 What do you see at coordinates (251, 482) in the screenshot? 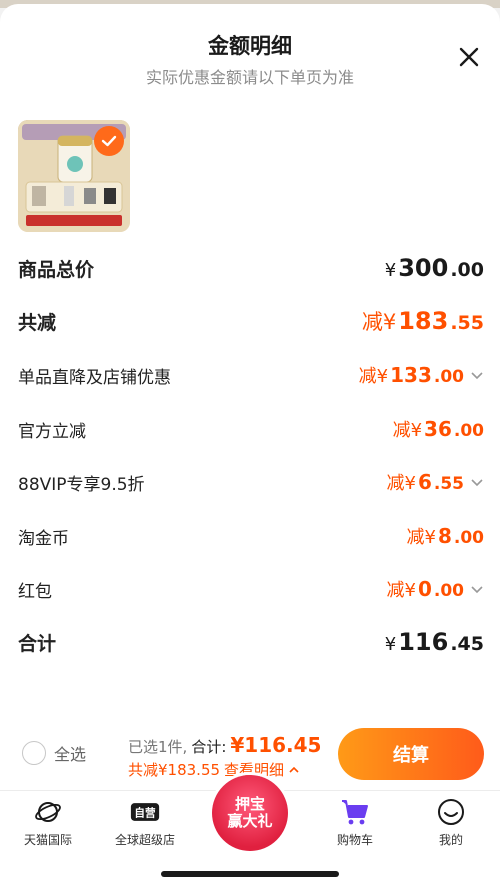
I see `row-vip: 88VIP专享9.5折 减¥ 6.55` at bounding box center [251, 482].